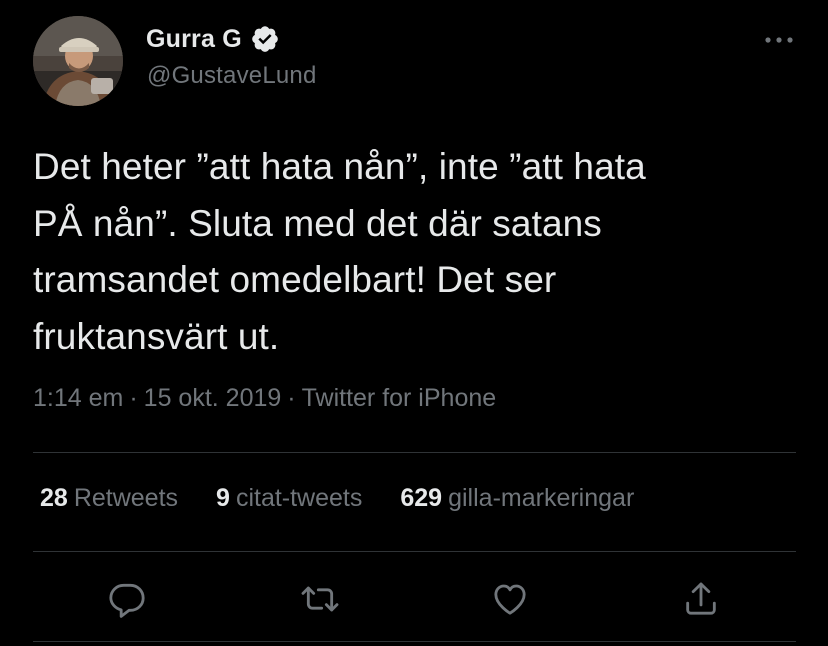 The image size is (828, 646). What do you see at coordinates (232, 76) in the screenshot?
I see `author-handle: @GustaveLund` at bounding box center [232, 76].